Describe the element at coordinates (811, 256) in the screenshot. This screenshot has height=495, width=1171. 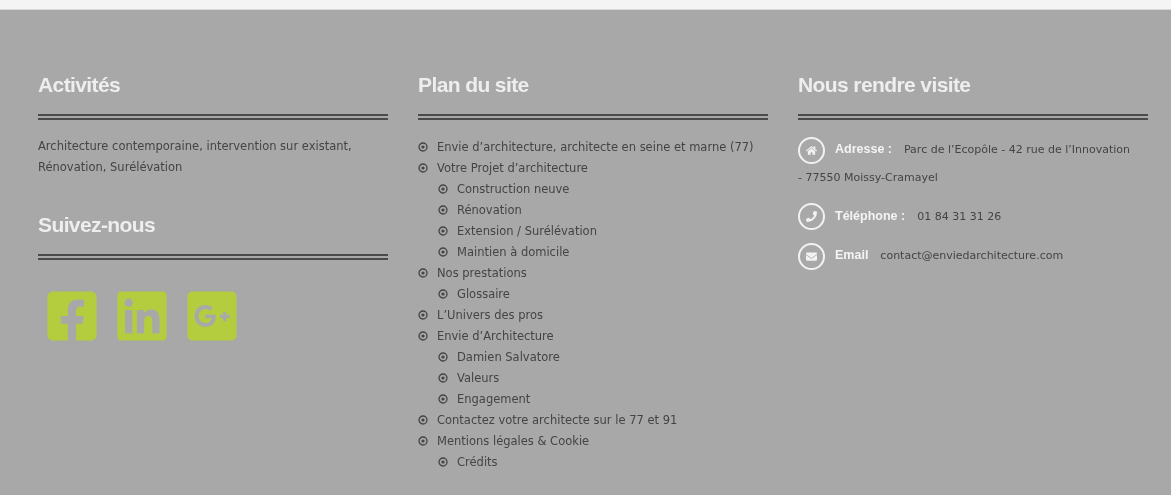
I see `envelope-icon` at that location.